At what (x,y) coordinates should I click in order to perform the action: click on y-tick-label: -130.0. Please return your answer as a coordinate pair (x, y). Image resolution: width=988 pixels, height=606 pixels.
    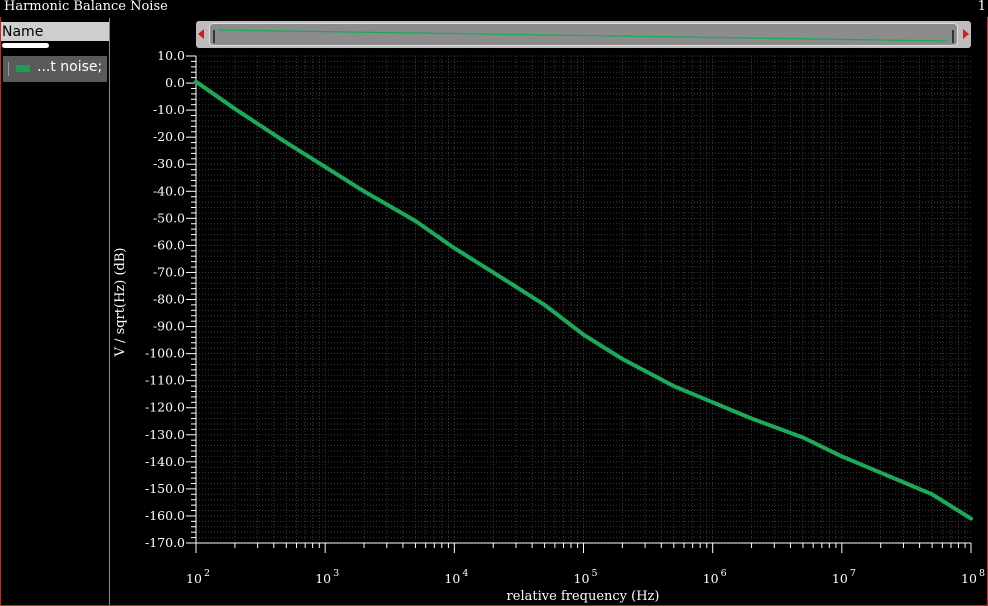
    Looking at the image, I should click on (165, 434).